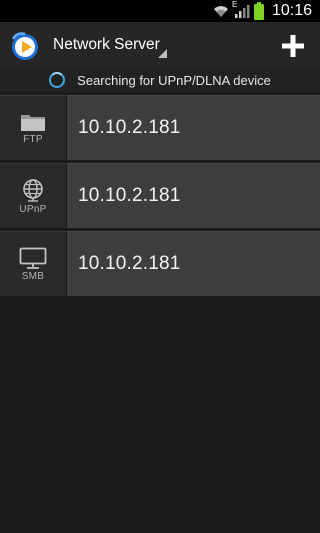  I want to click on dropdown-caret-icon, so click(162, 53).